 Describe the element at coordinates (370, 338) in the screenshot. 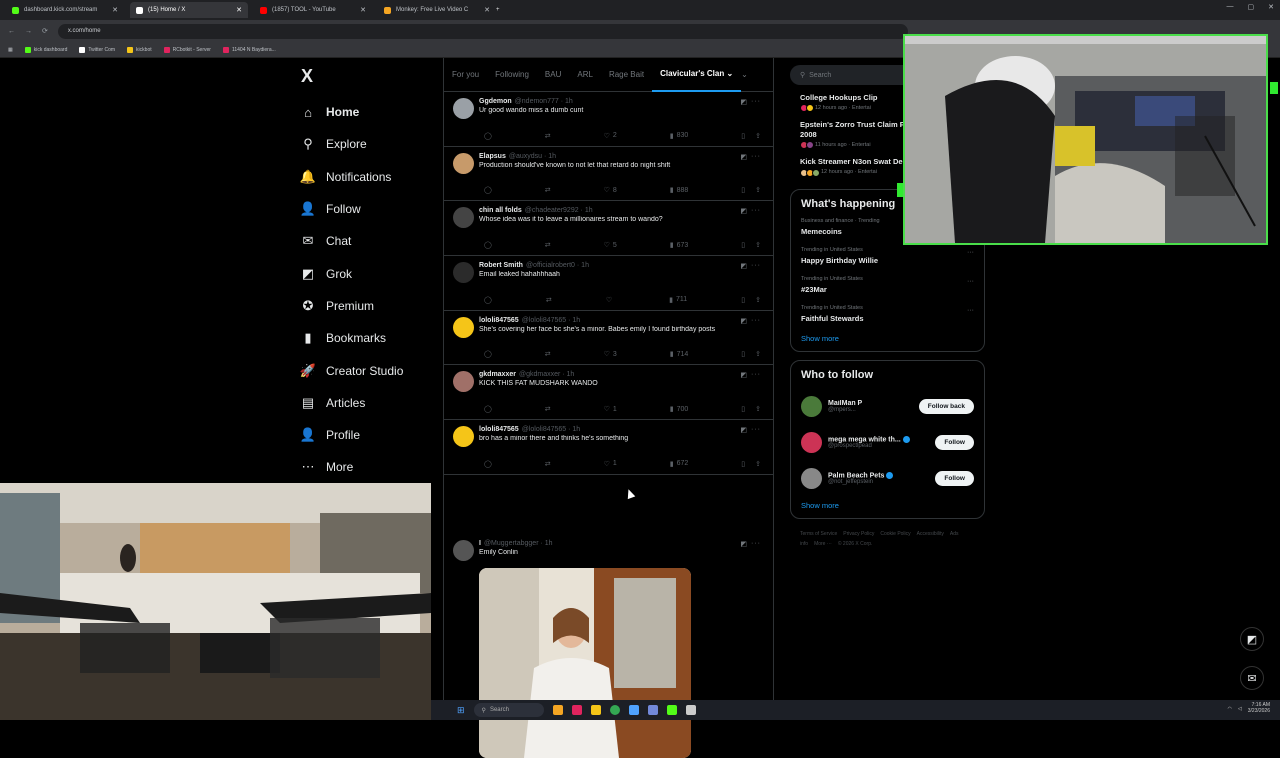

I see `nav-item-bookmarks: ▮ Bookmarks` at that location.